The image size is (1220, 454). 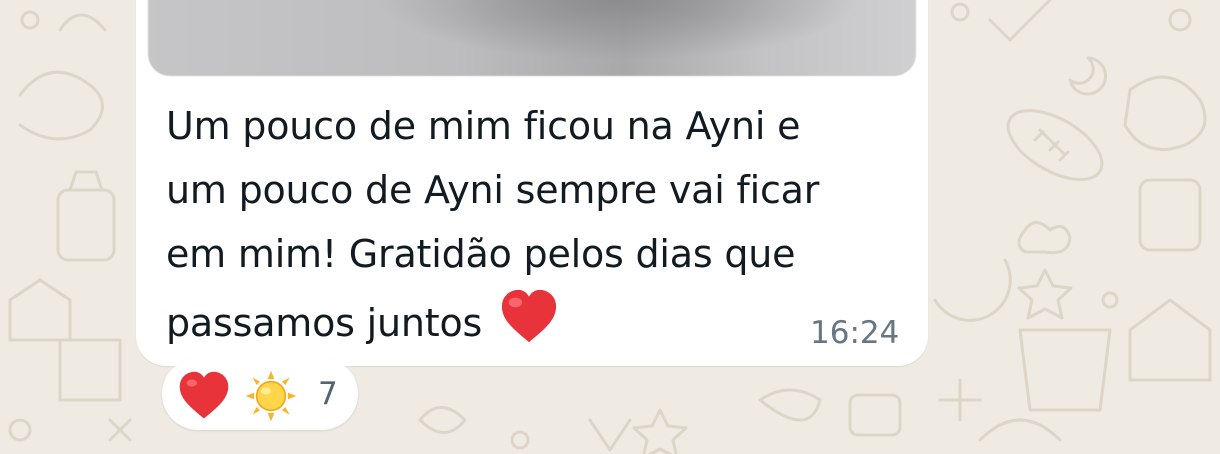 What do you see at coordinates (493, 190) in the screenshot?
I see `message-line-2: um pouco de Ayni sempre vai ficar` at bounding box center [493, 190].